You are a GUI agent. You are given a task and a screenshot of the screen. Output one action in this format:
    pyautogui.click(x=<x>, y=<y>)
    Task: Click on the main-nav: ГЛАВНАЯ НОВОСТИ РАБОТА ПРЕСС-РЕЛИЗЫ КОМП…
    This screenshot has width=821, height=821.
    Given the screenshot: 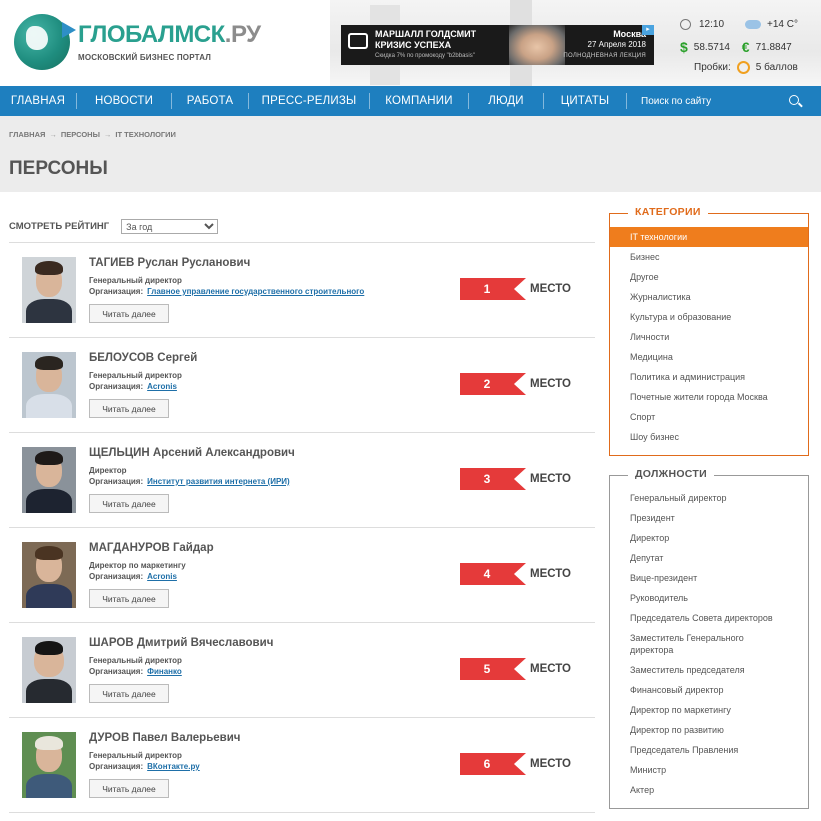 What is the action you would take?
    pyautogui.click(x=410, y=101)
    